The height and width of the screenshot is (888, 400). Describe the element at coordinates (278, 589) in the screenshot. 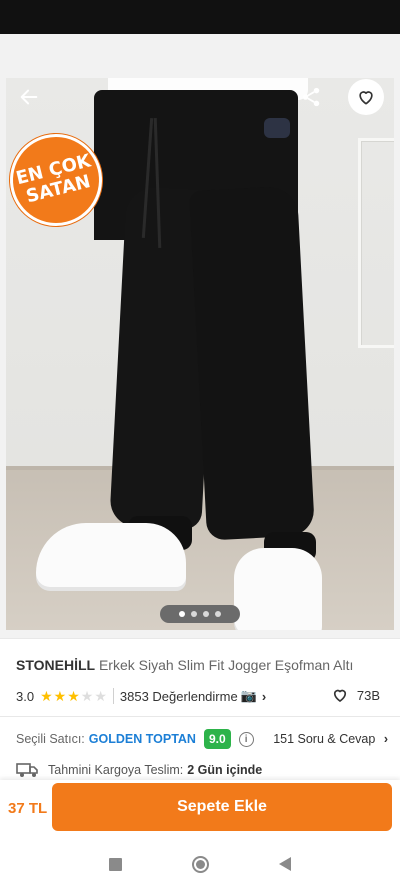

I see `image-right-sneaker` at that location.